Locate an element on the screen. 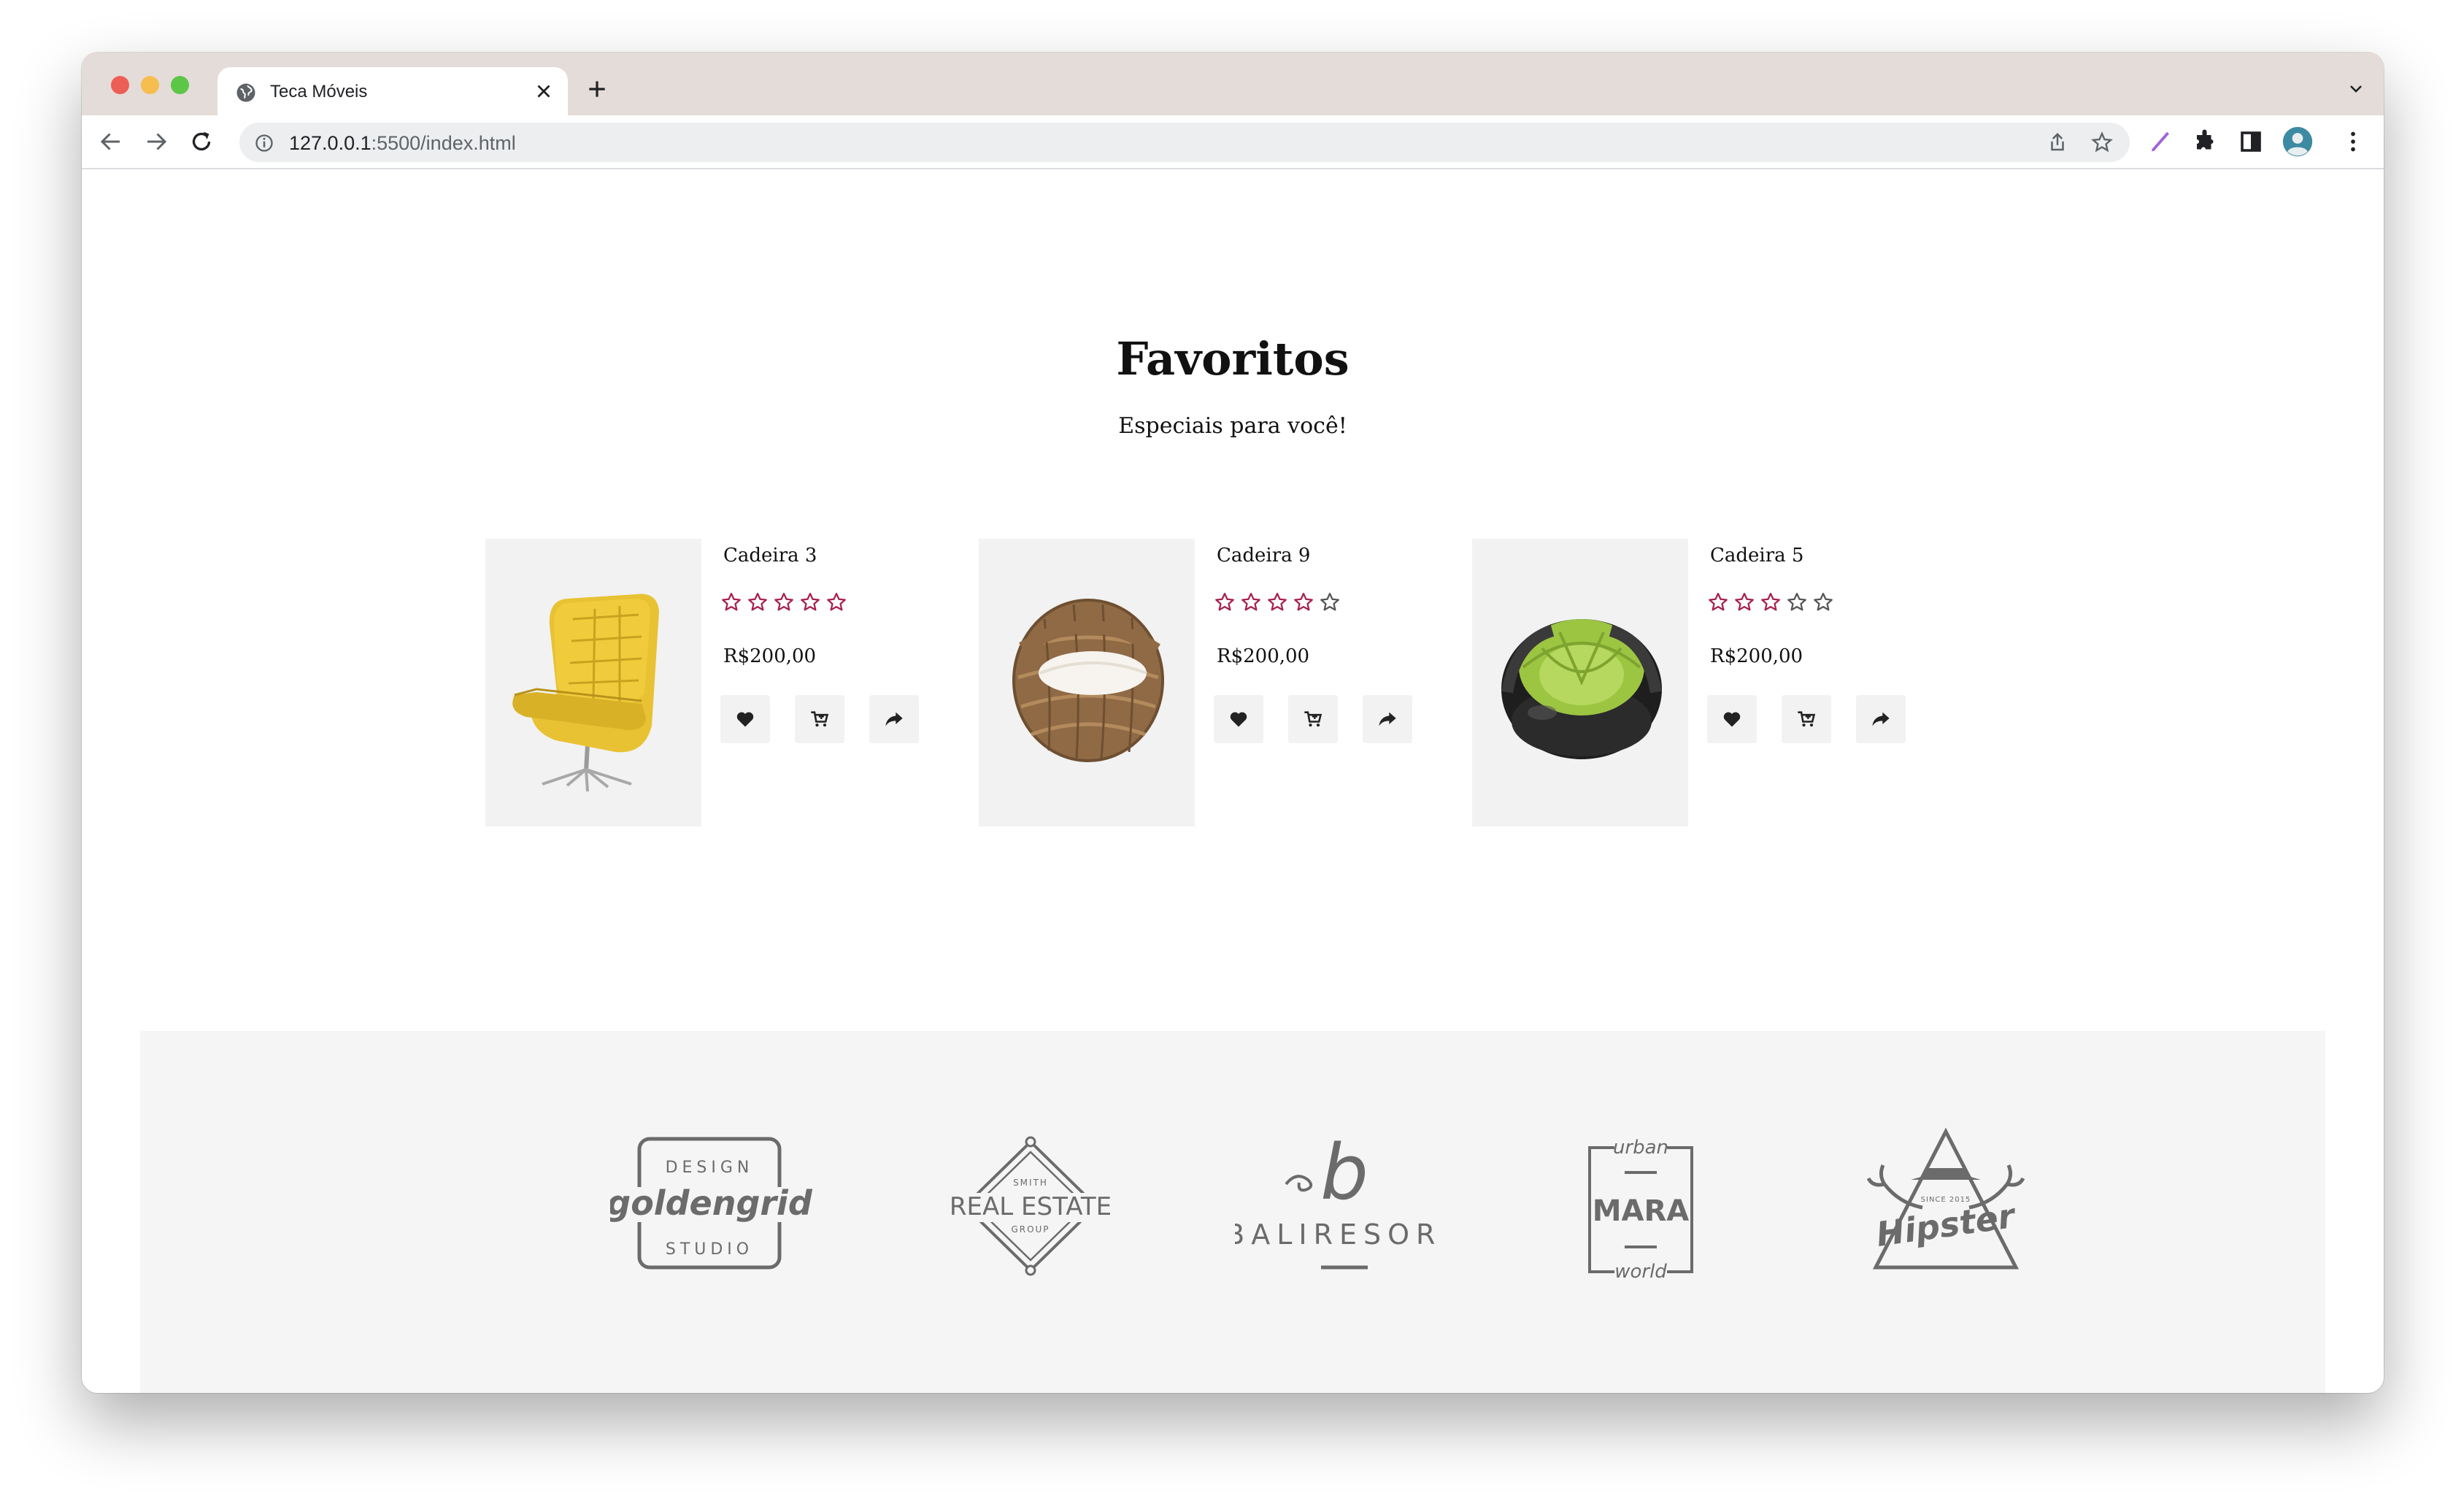 The width and height of the screenshot is (2464, 1501). baliresort-logo: b BALIRESORT is located at coordinates (1341, 1213).